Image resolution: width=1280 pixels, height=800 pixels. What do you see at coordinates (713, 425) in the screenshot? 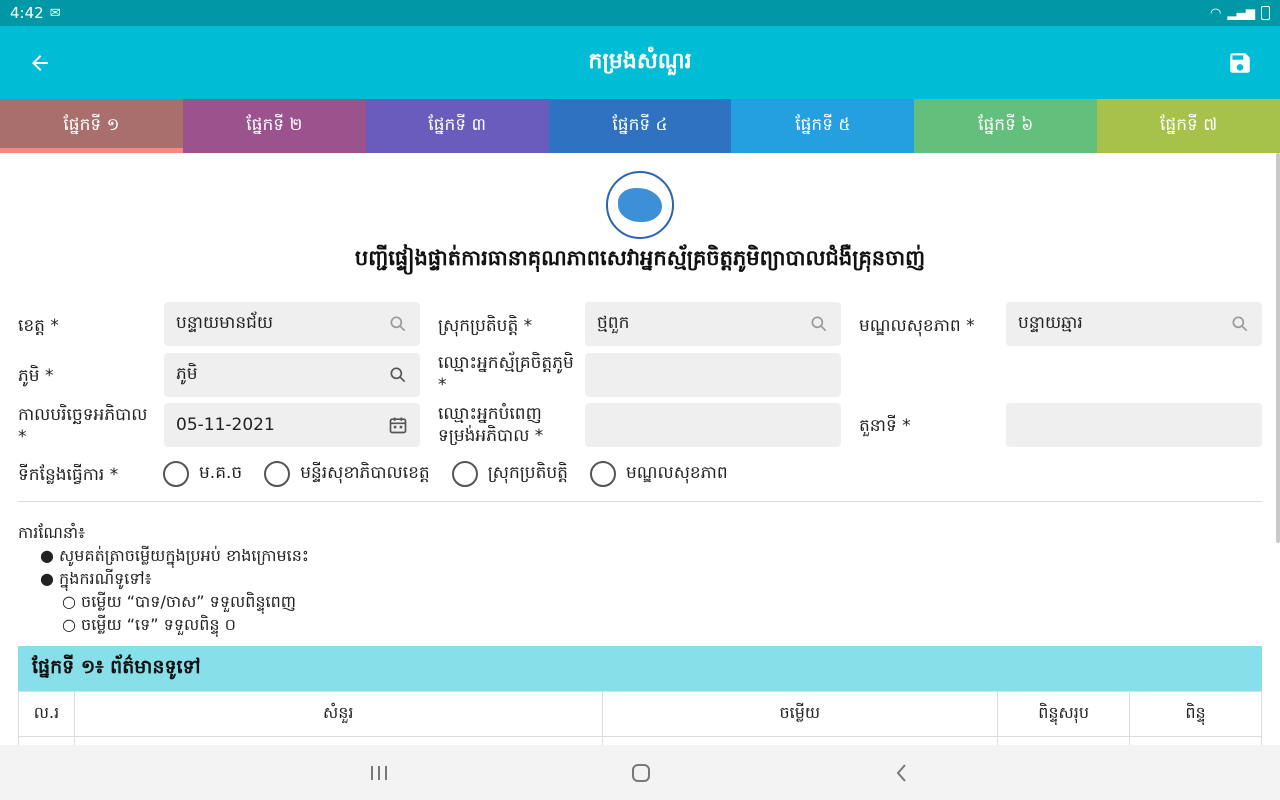
I see `supervisor-name-input` at bounding box center [713, 425].